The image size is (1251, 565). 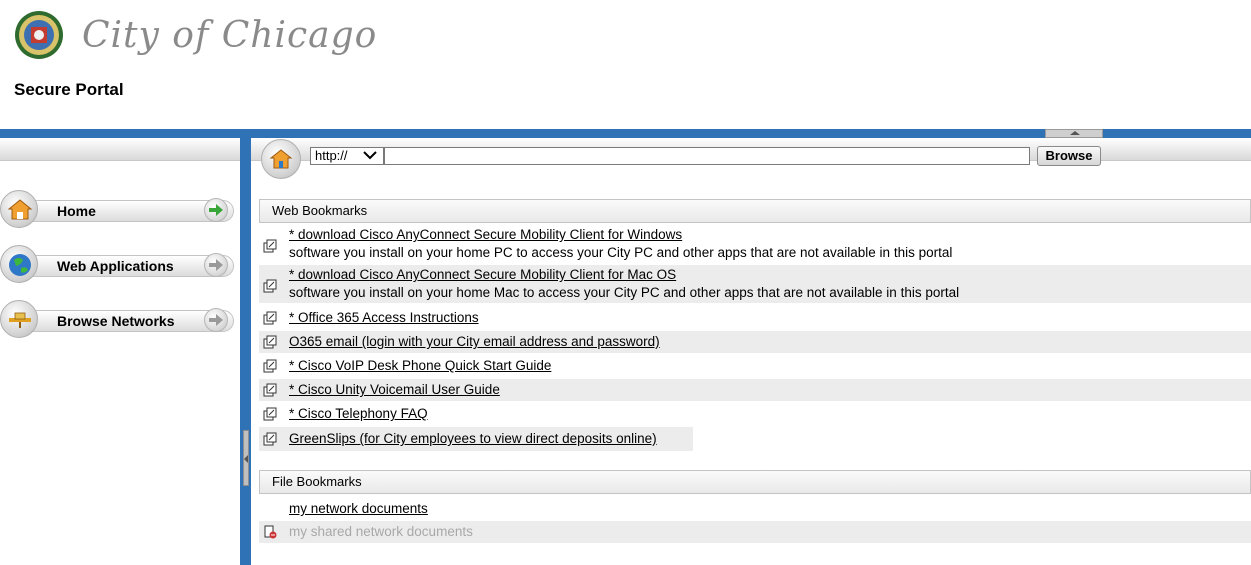 I want to click on collapse-header-toggle, so click(x=1074, y=133).